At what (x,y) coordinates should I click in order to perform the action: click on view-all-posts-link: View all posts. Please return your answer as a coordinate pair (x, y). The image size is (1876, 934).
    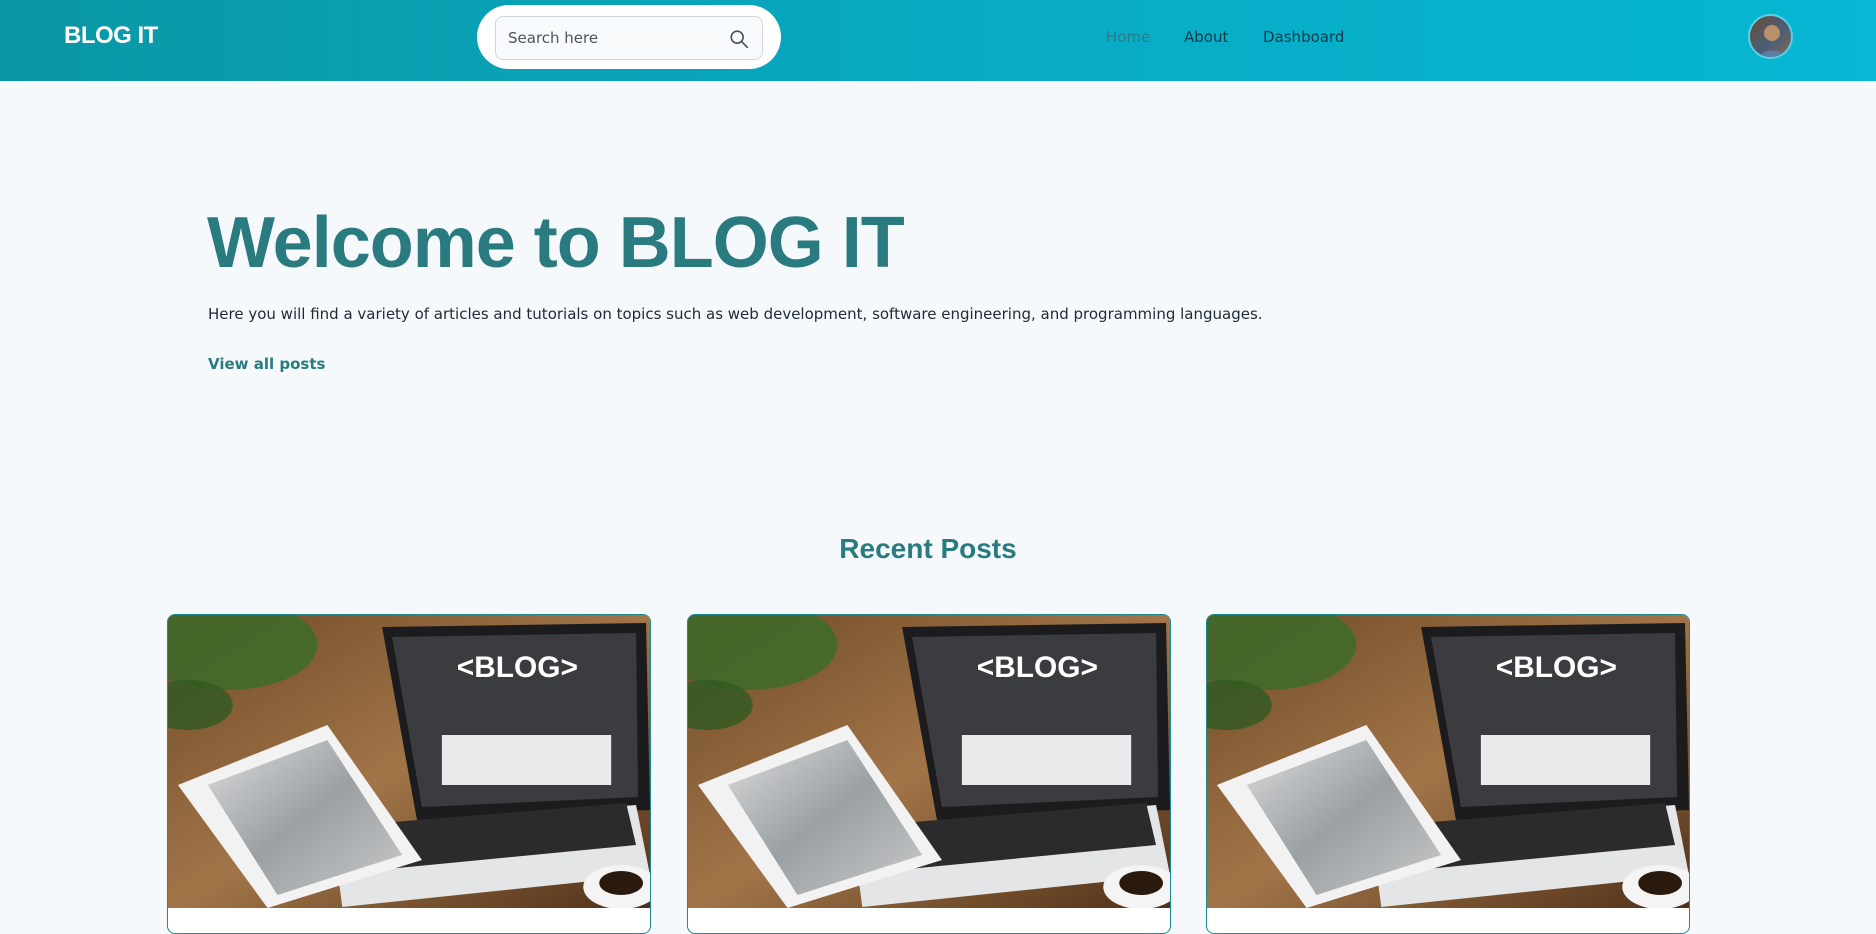
    Looking at the image, I should click on (266, 364).